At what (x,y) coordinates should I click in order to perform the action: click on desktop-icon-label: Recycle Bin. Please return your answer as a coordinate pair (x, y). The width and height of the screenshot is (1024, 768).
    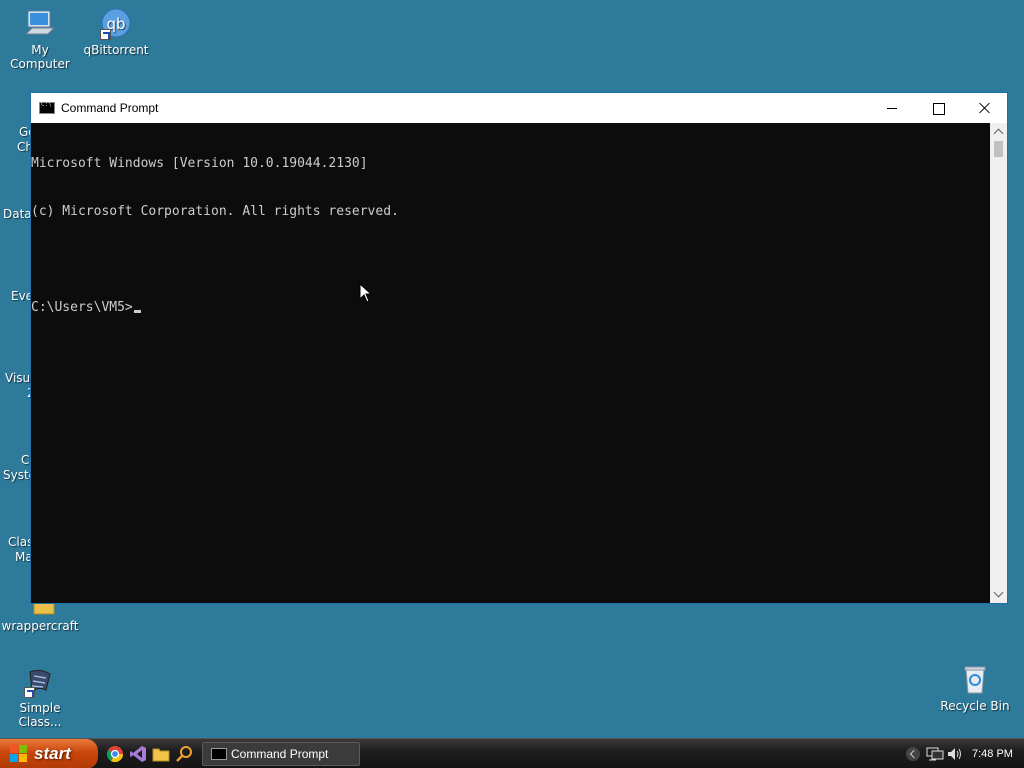
    Looking at the image, I should click on (975, 706).